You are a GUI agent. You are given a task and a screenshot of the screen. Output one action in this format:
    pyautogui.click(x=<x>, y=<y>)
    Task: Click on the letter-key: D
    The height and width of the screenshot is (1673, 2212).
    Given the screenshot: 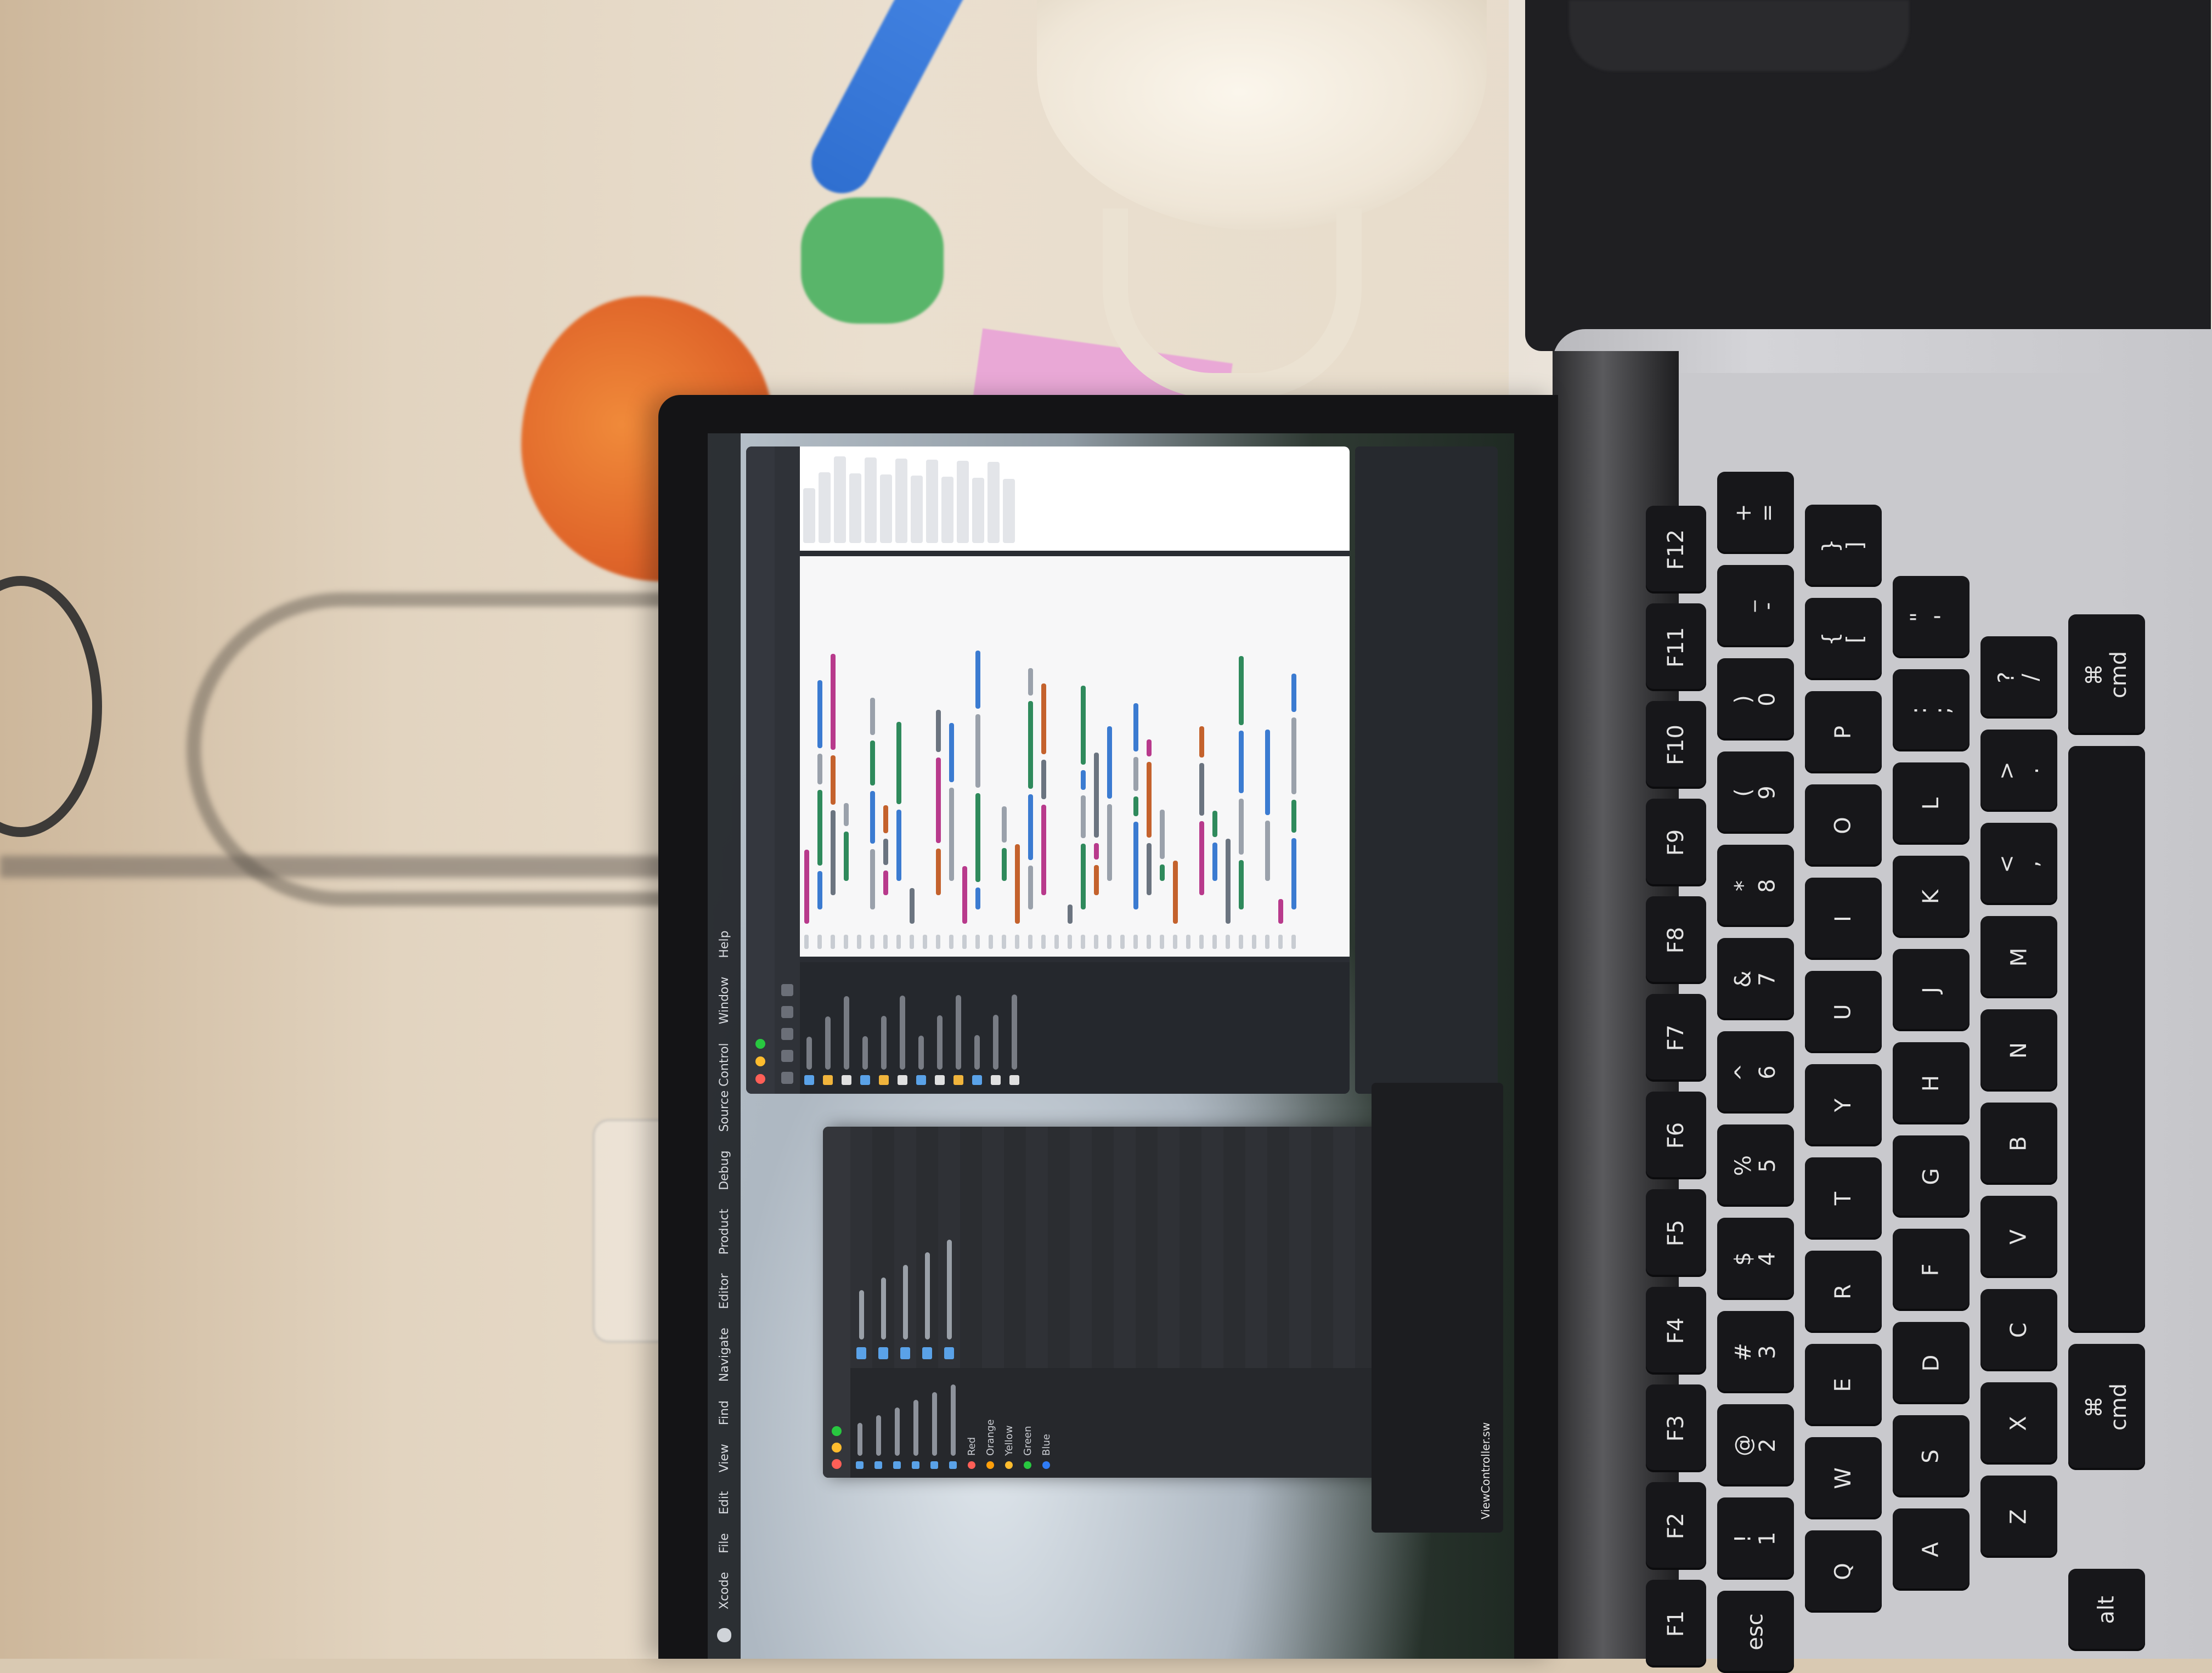 What is the action you would take?
    pyautogui.click(x=1932, y=1363)
    